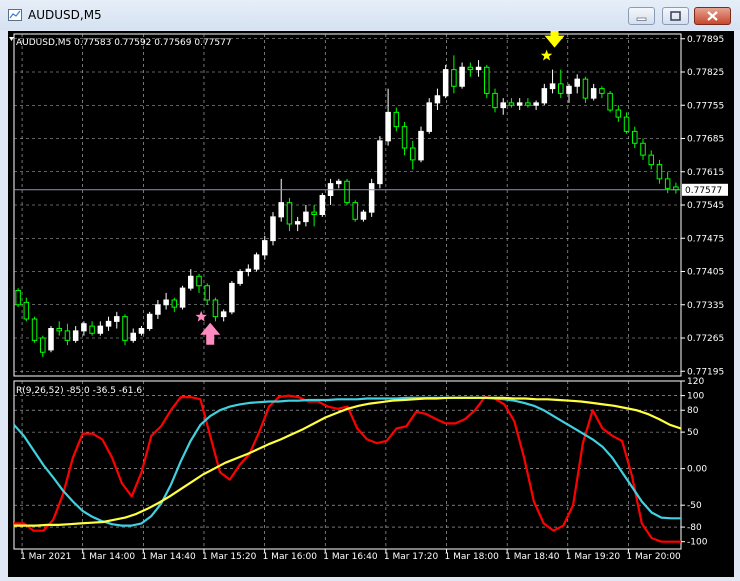 Image resolution: width=740 pixels, height=581 pixels. What do you see at coordinates (705, 206) in the screenshot?
I see `price-axis-label: 0.77545` at bounding box center [705, 206].